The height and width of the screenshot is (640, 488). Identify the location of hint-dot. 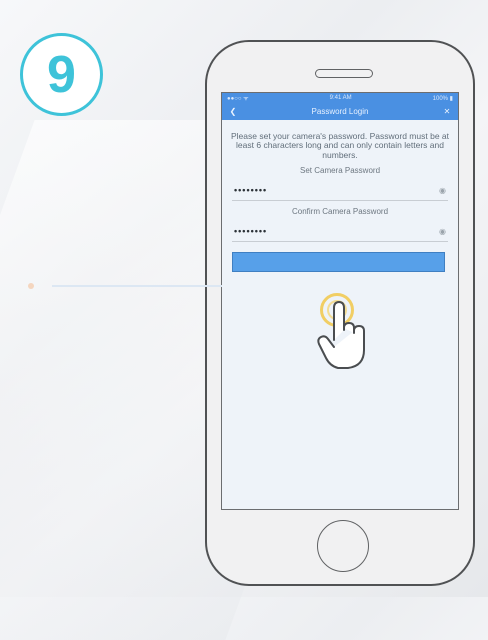
(31, 286).